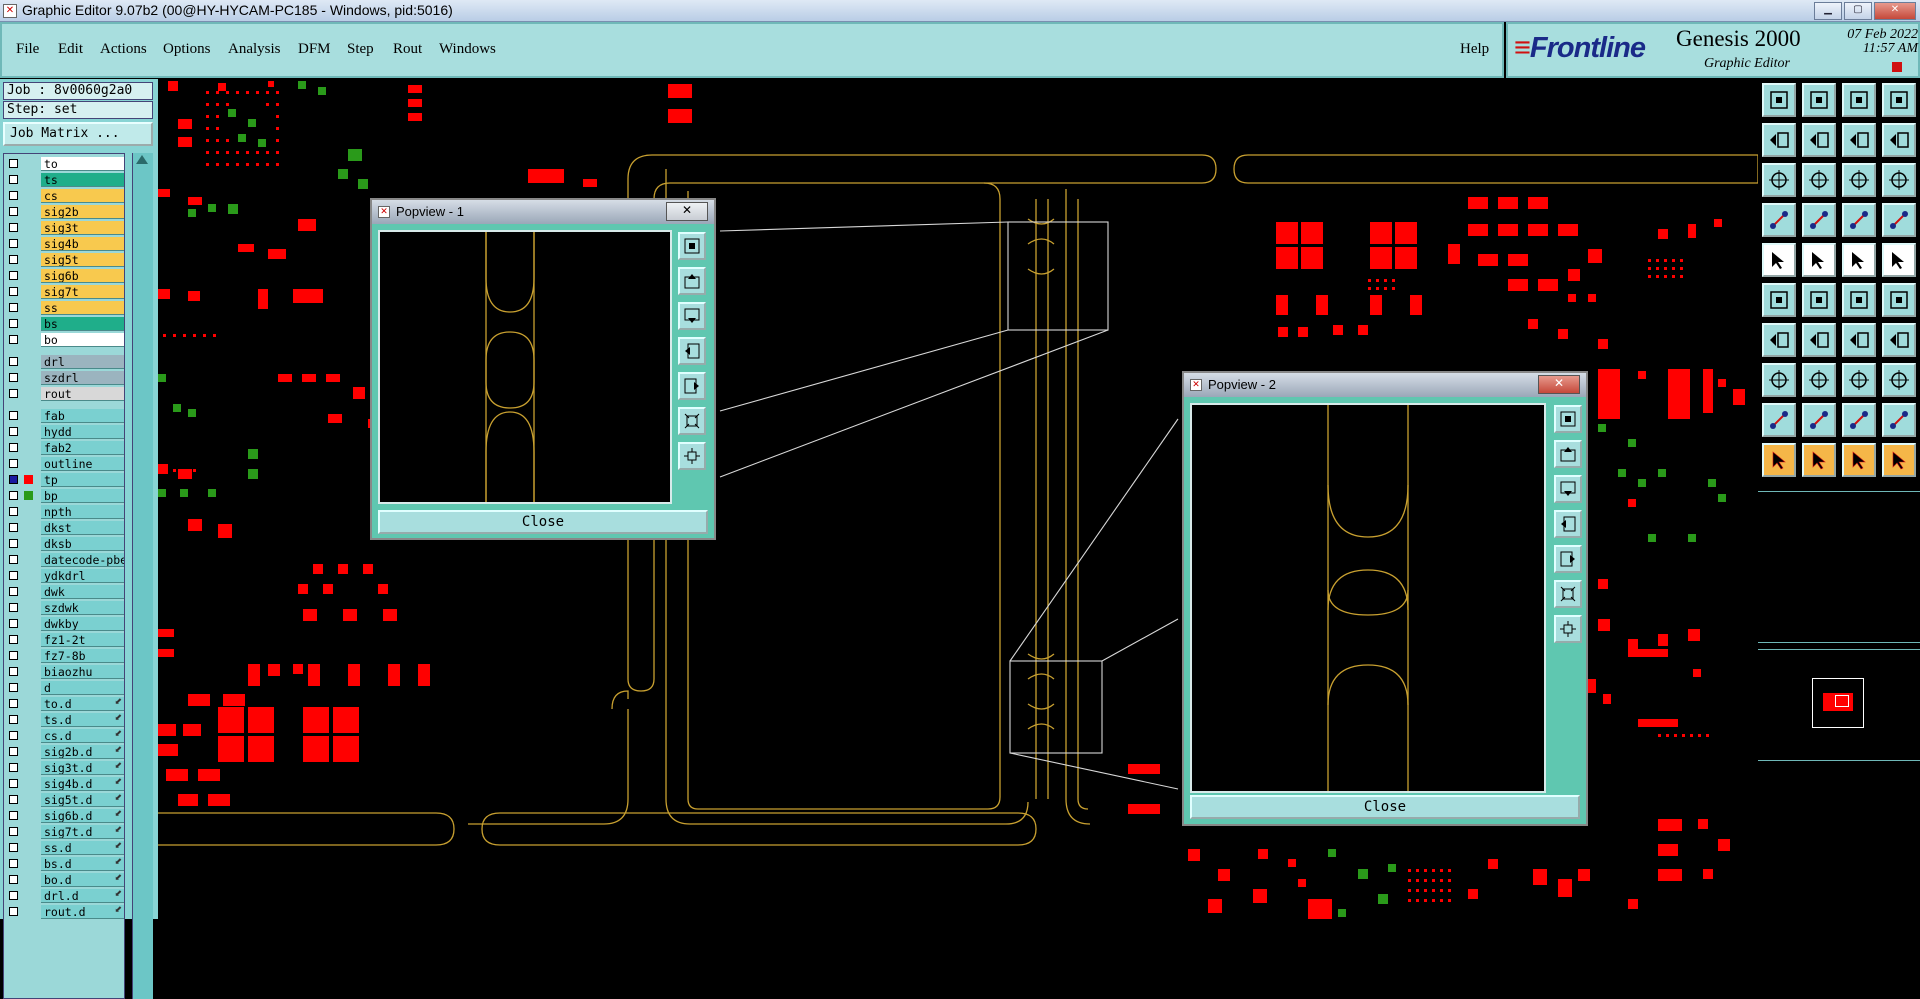 The image size is (1920, 999). Describe the element at coordinates (64, 339) in the screenshot. I see `layer-row: bo` at that location.